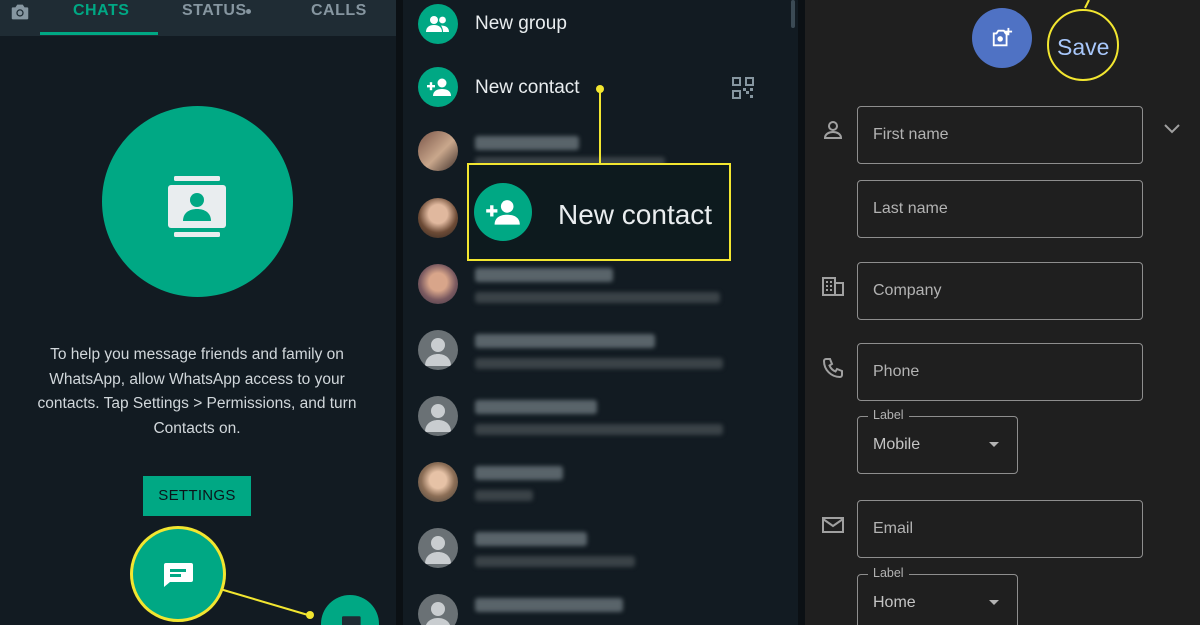  Describe the element at coordinates (1000, 291) in the screenshot. I see `company-field: Company` at that location.